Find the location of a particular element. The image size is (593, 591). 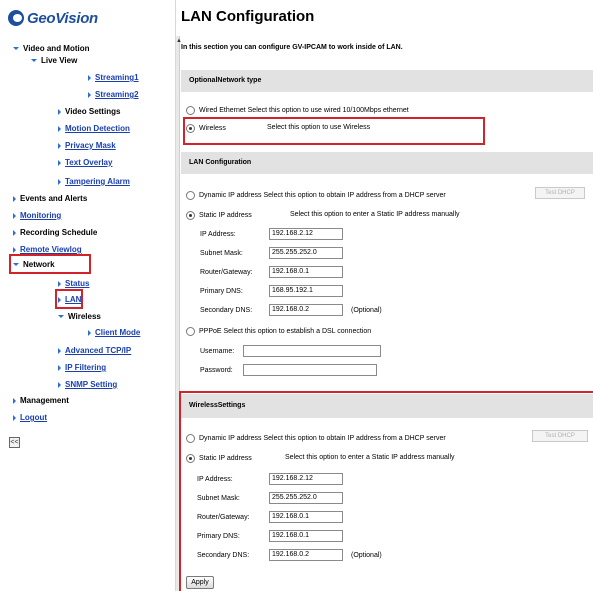

sidebar-item-motion-detection: Motion Detection is located at coordinates (94, 128).